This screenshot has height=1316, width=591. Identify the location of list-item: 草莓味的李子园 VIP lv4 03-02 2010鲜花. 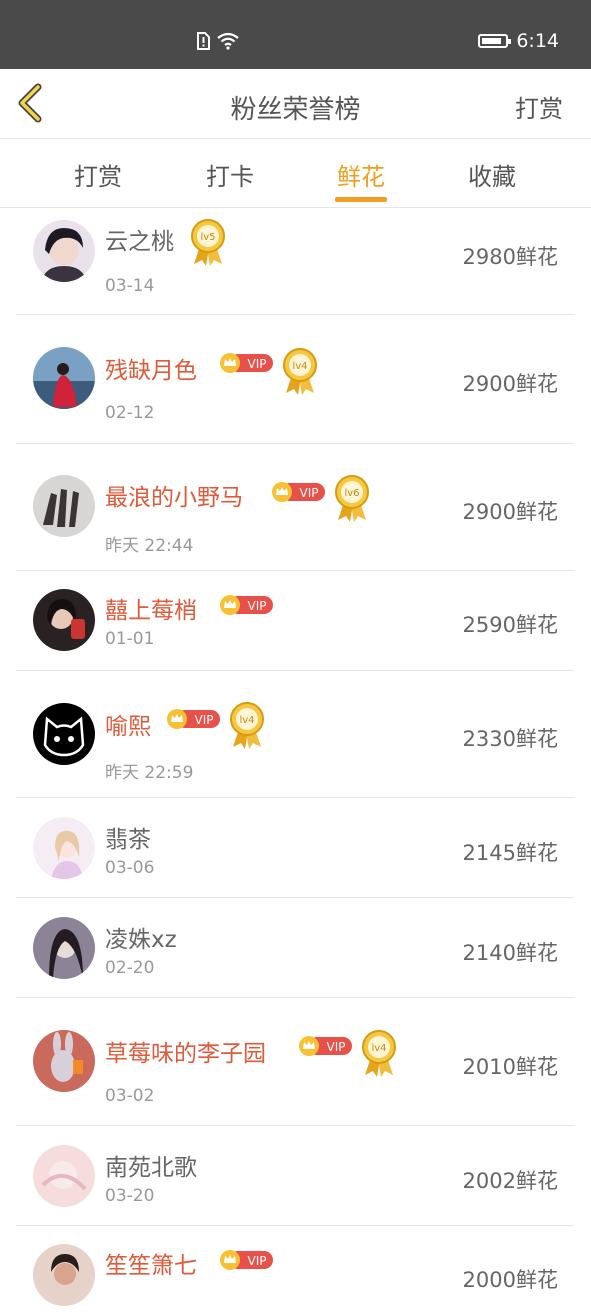
(295, 1062).